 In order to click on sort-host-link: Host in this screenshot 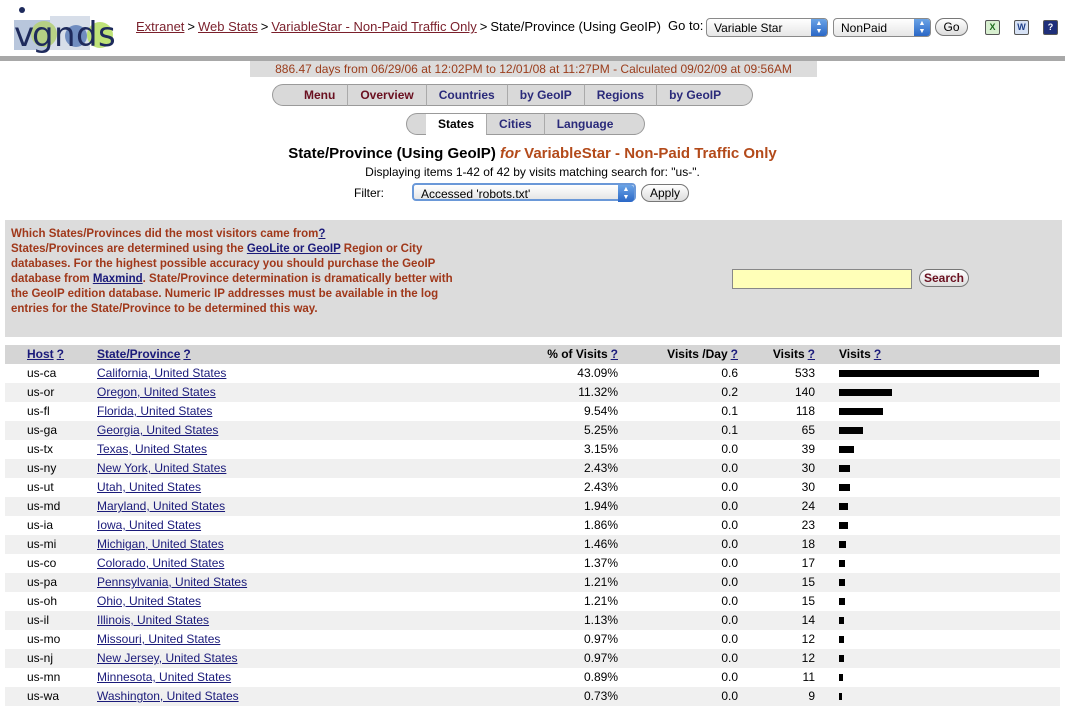, I will do `click(40, 354)`.